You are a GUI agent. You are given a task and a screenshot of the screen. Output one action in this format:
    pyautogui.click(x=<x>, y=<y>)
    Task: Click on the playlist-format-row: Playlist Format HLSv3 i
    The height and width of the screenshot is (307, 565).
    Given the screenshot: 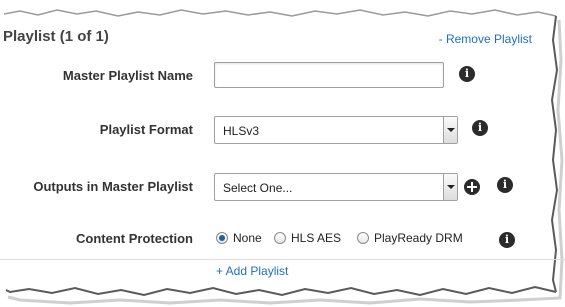 What is the action you would take?
    pyautogui.click(x=274, y=130)
    